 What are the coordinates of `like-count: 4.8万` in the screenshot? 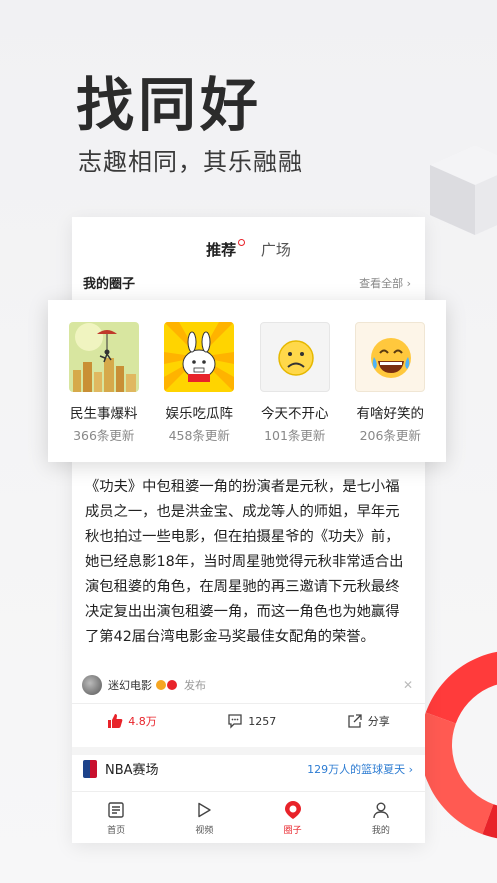 It's located at (142, 721).